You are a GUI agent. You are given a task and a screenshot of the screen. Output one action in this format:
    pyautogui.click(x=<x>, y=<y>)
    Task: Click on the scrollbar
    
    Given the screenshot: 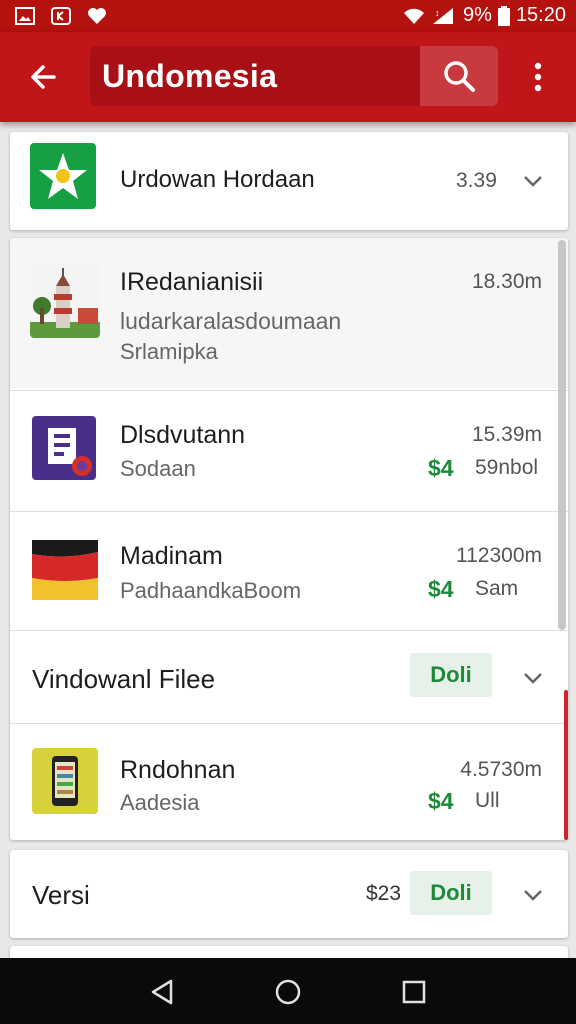 What is the action you would take?
    pyautogui.click(x=562, y=435)
    